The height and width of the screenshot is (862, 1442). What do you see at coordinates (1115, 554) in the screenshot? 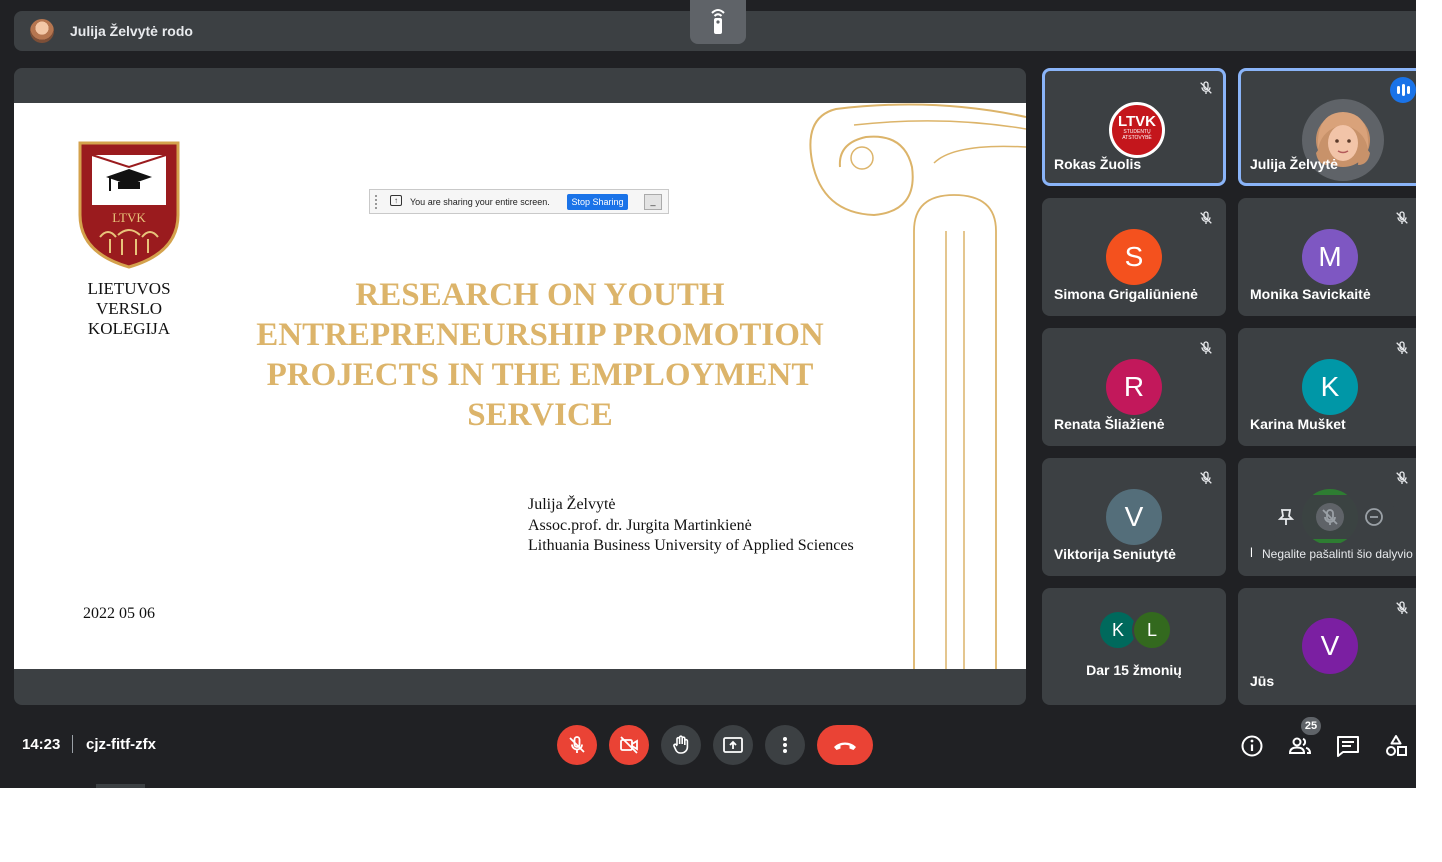
I see `participant-name: Viktorija Seniutytė` at bounding box center [1115, 554].